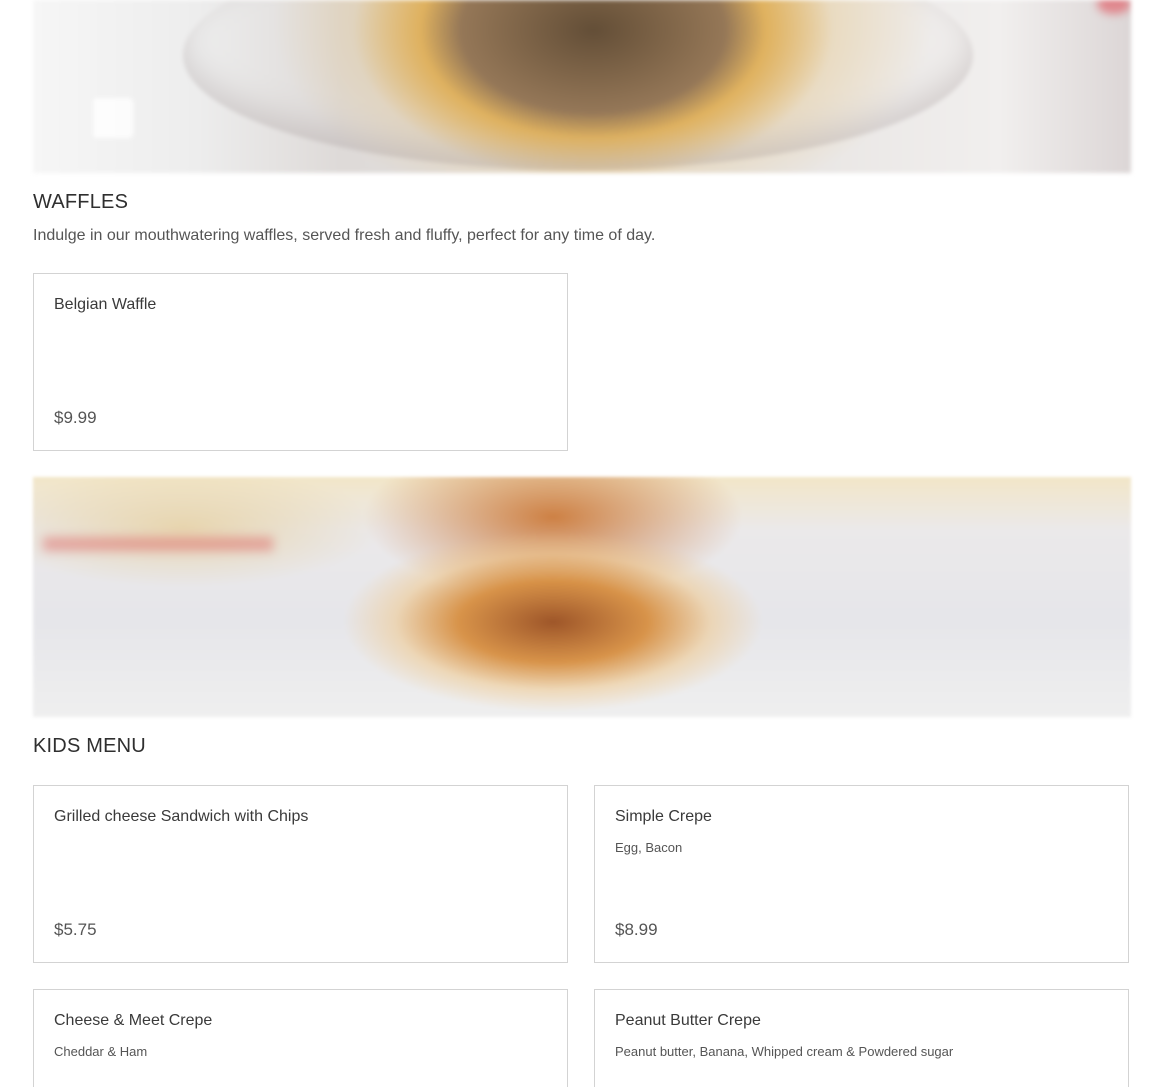 The height and width of the screenshot is (1087, 1170). Describe the element at coordinates (75, 417) in the screenshot. I see `menu-item-price: $9.99` at that location.